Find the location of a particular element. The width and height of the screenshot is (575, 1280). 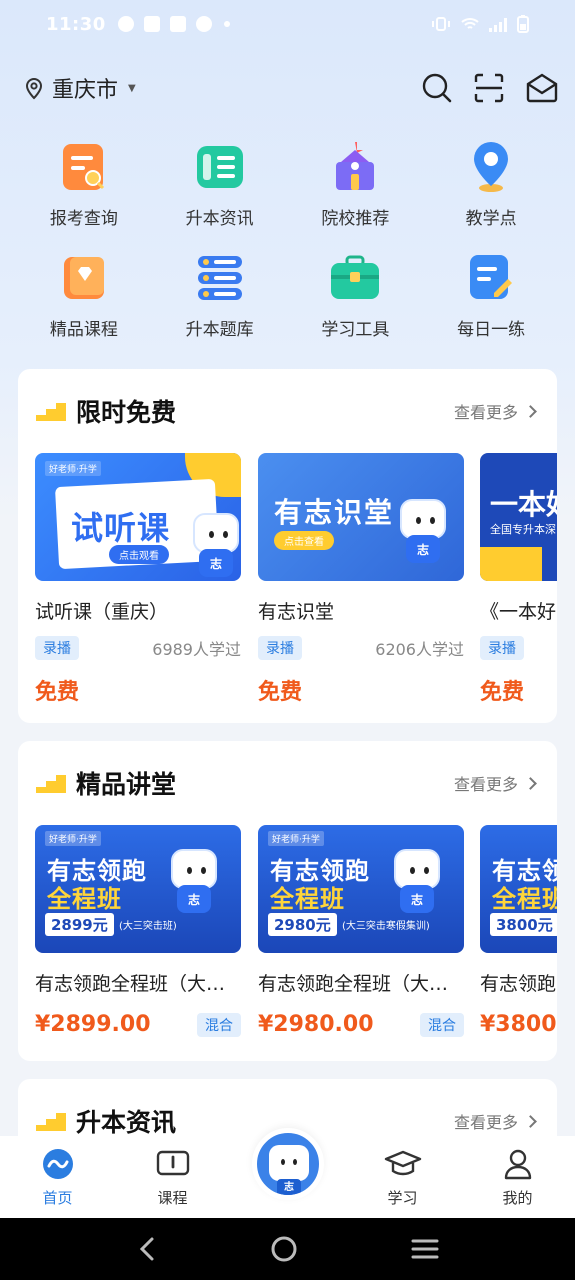

graduation-cap-icon is located at coordinates (402, 1163).